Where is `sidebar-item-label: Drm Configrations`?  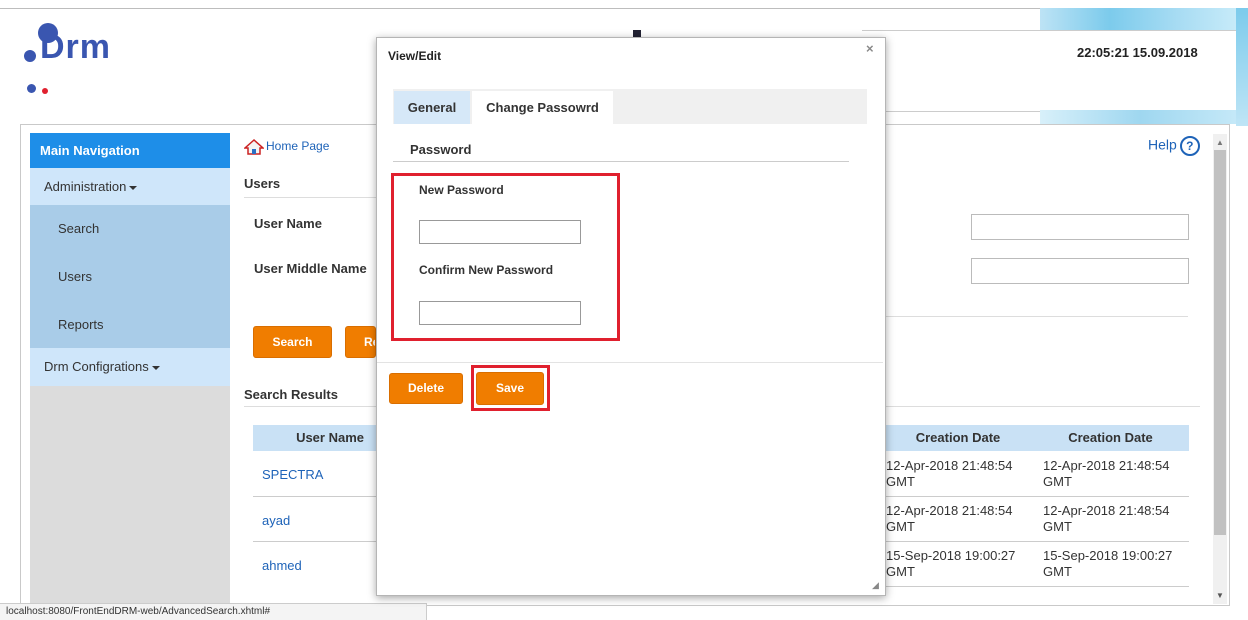
sidebar-item-label: Drm Configrations is located at coordinates (96, 366).